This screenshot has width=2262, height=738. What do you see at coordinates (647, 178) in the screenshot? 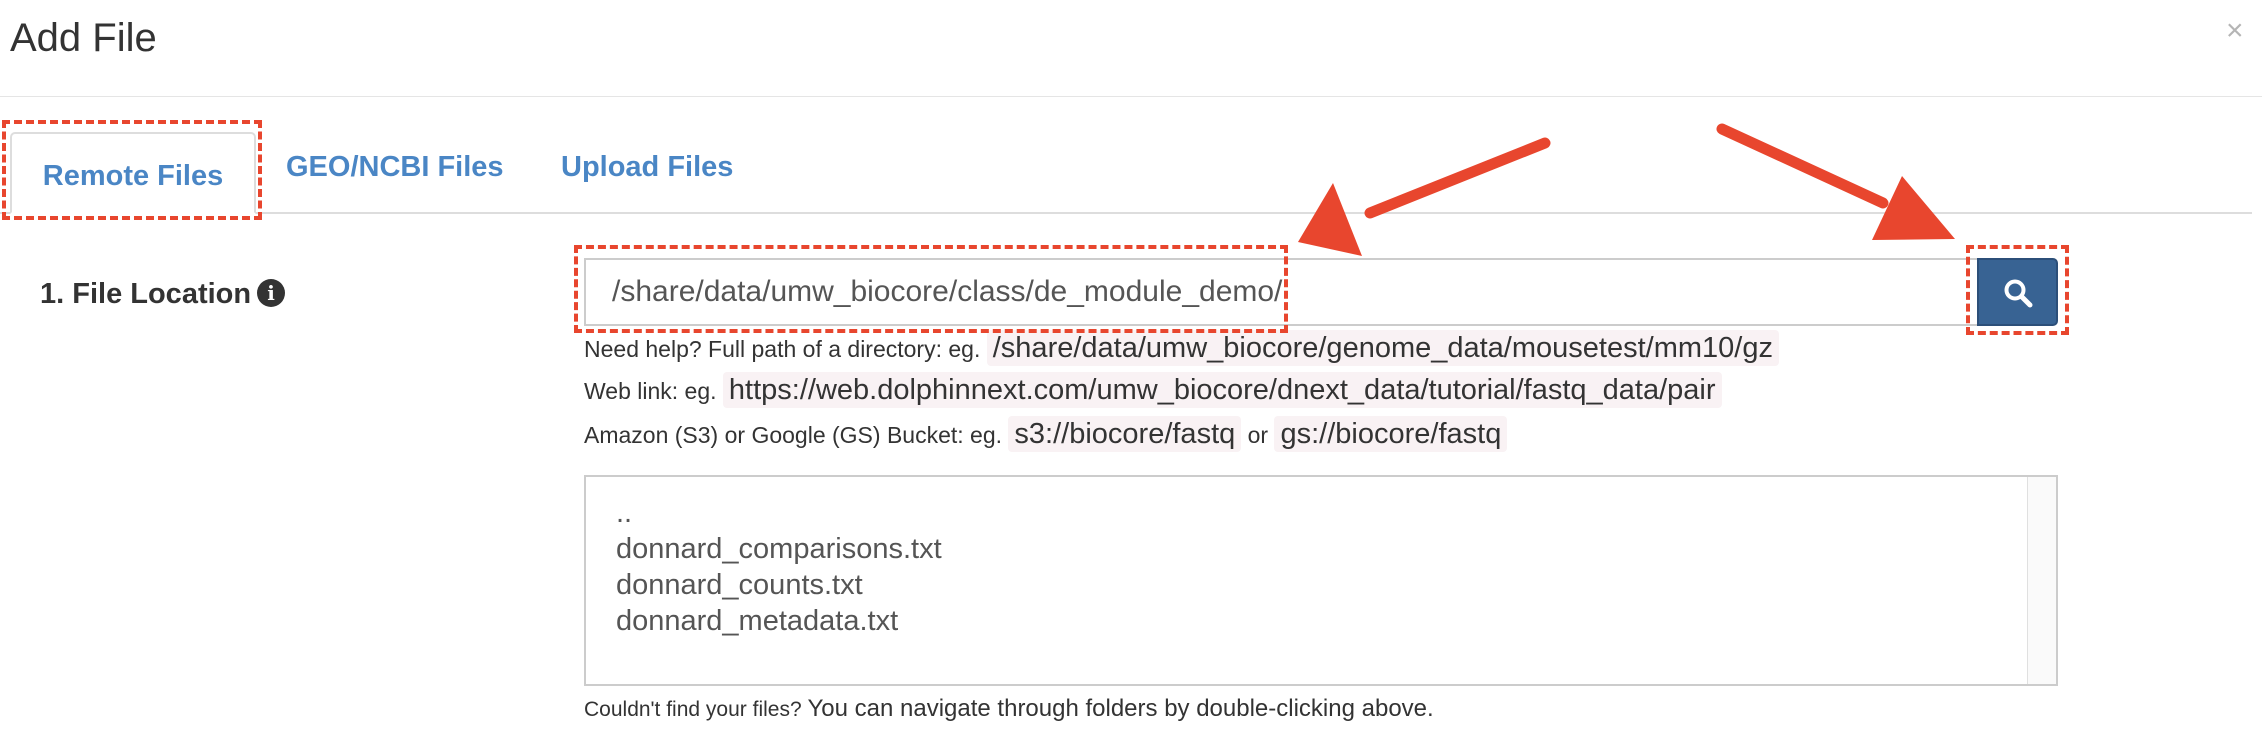
I see `tab-upload-files: Upload Files` at bounding box center [647, 178].